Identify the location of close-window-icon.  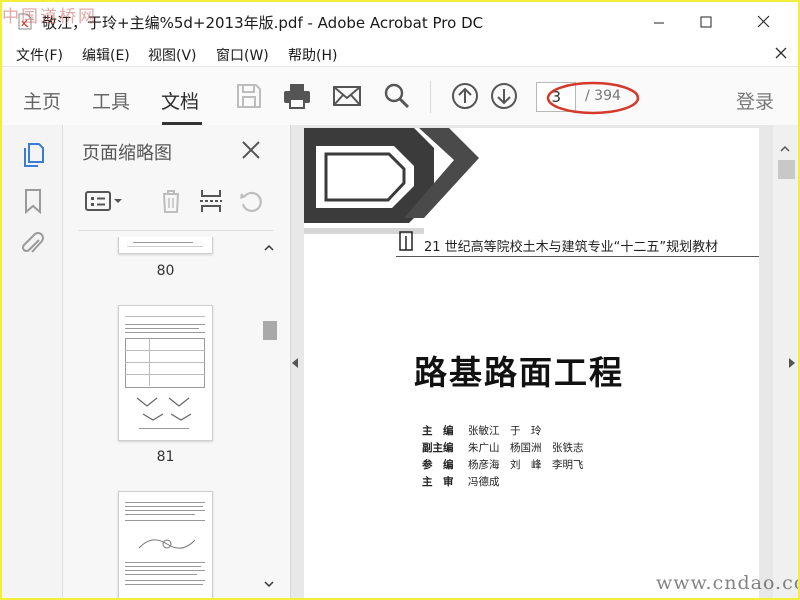
(761, 22).